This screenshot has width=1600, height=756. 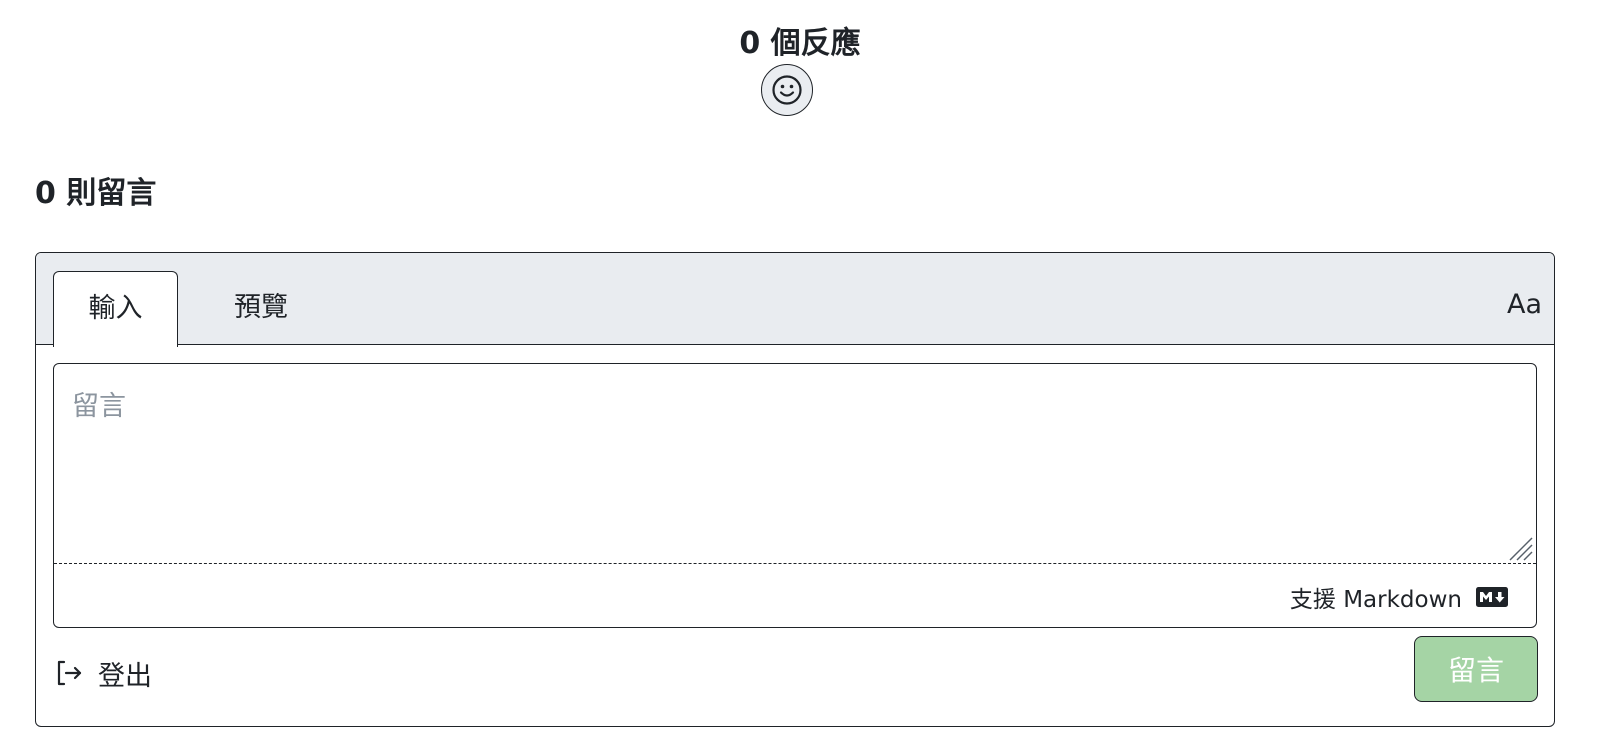 What do you see at coordinates (1524, 305) in the screenshot?
I see `font-toggle-button: Aa` at bounding box center [1524, 305].